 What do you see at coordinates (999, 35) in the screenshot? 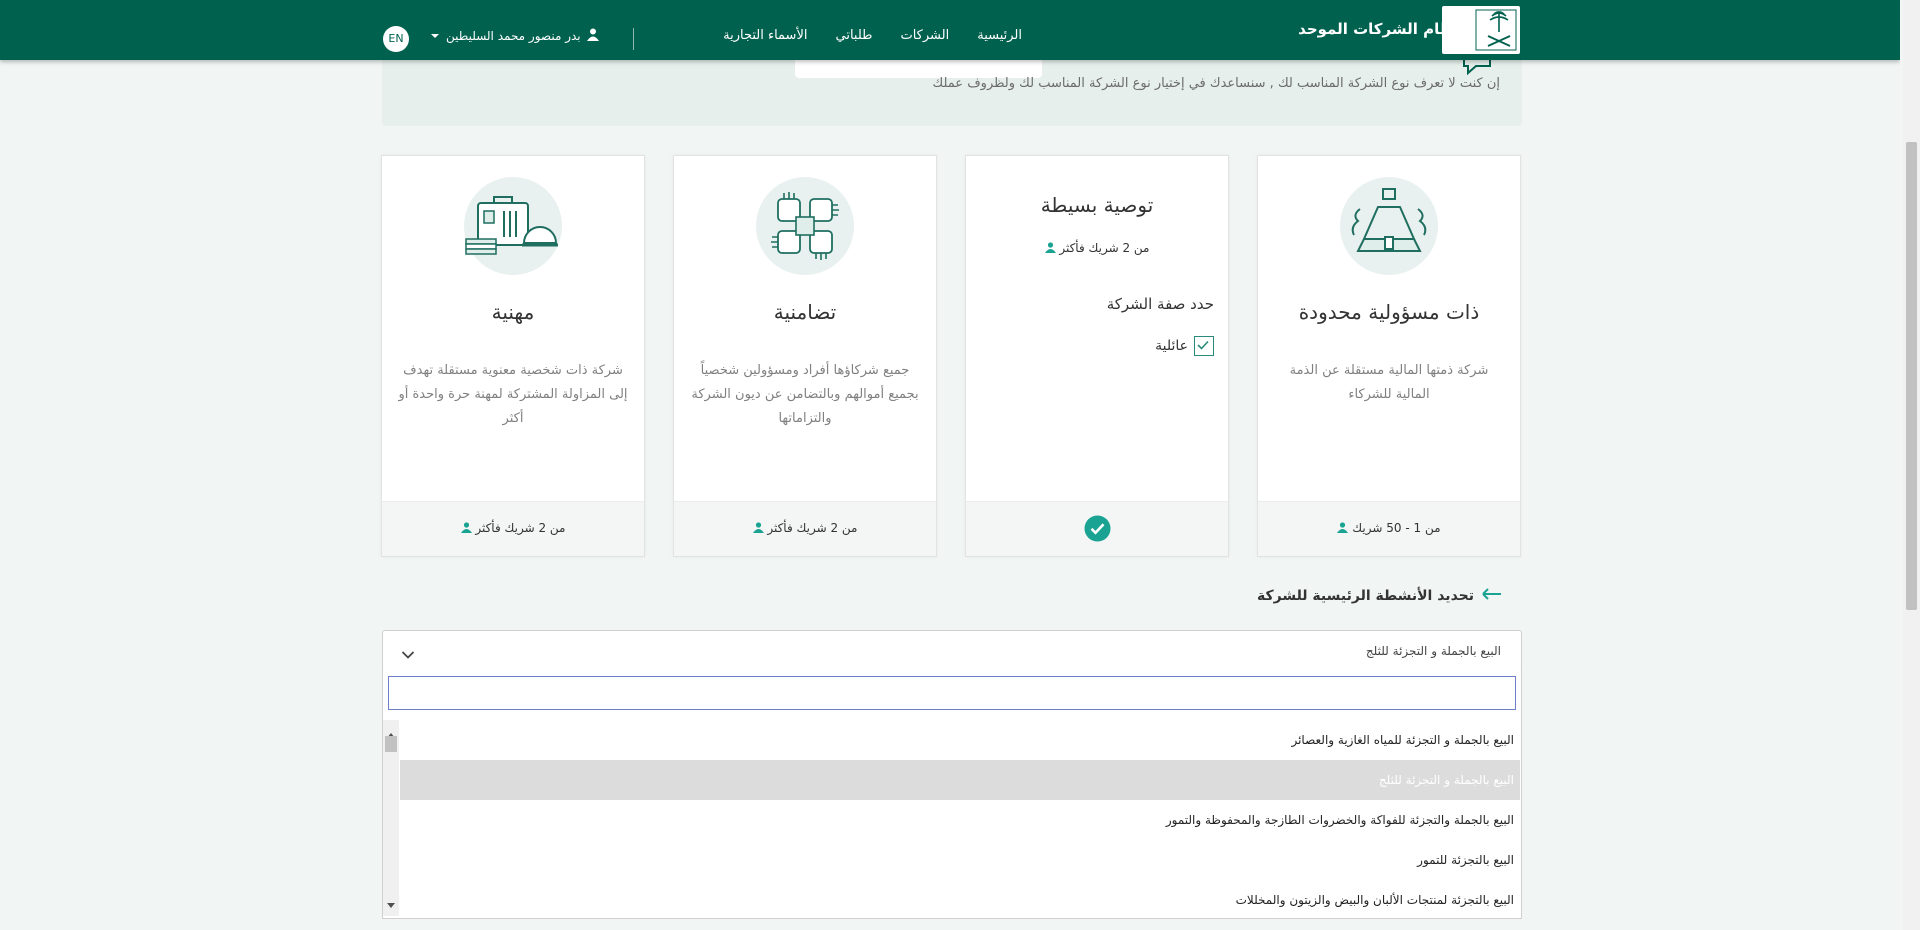
I see `nav-home: الرئيسية` at bounding box center [999, 35].